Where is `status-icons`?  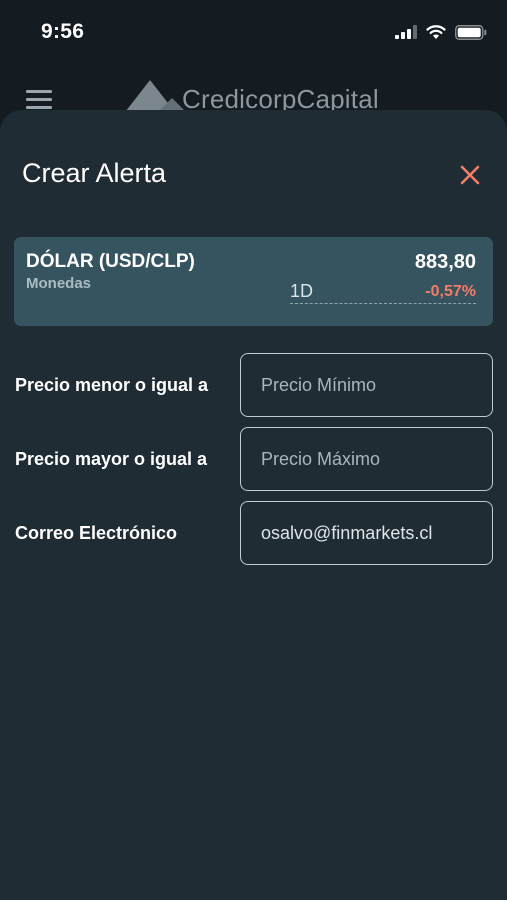
status-icons is located at coordinates (441, 32).